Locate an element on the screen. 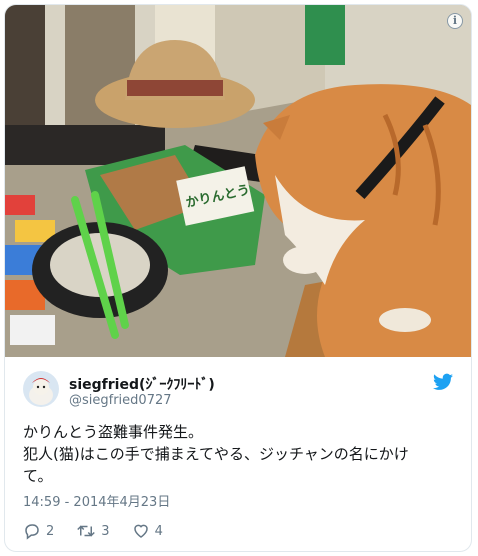 The height and width of the screenshot is (556, 478). tweet-header: siegfried(ｼﾞｰｸﾌﾘｰﾄﾞ) @siegfried0727 is located at coordinates (238, 391).